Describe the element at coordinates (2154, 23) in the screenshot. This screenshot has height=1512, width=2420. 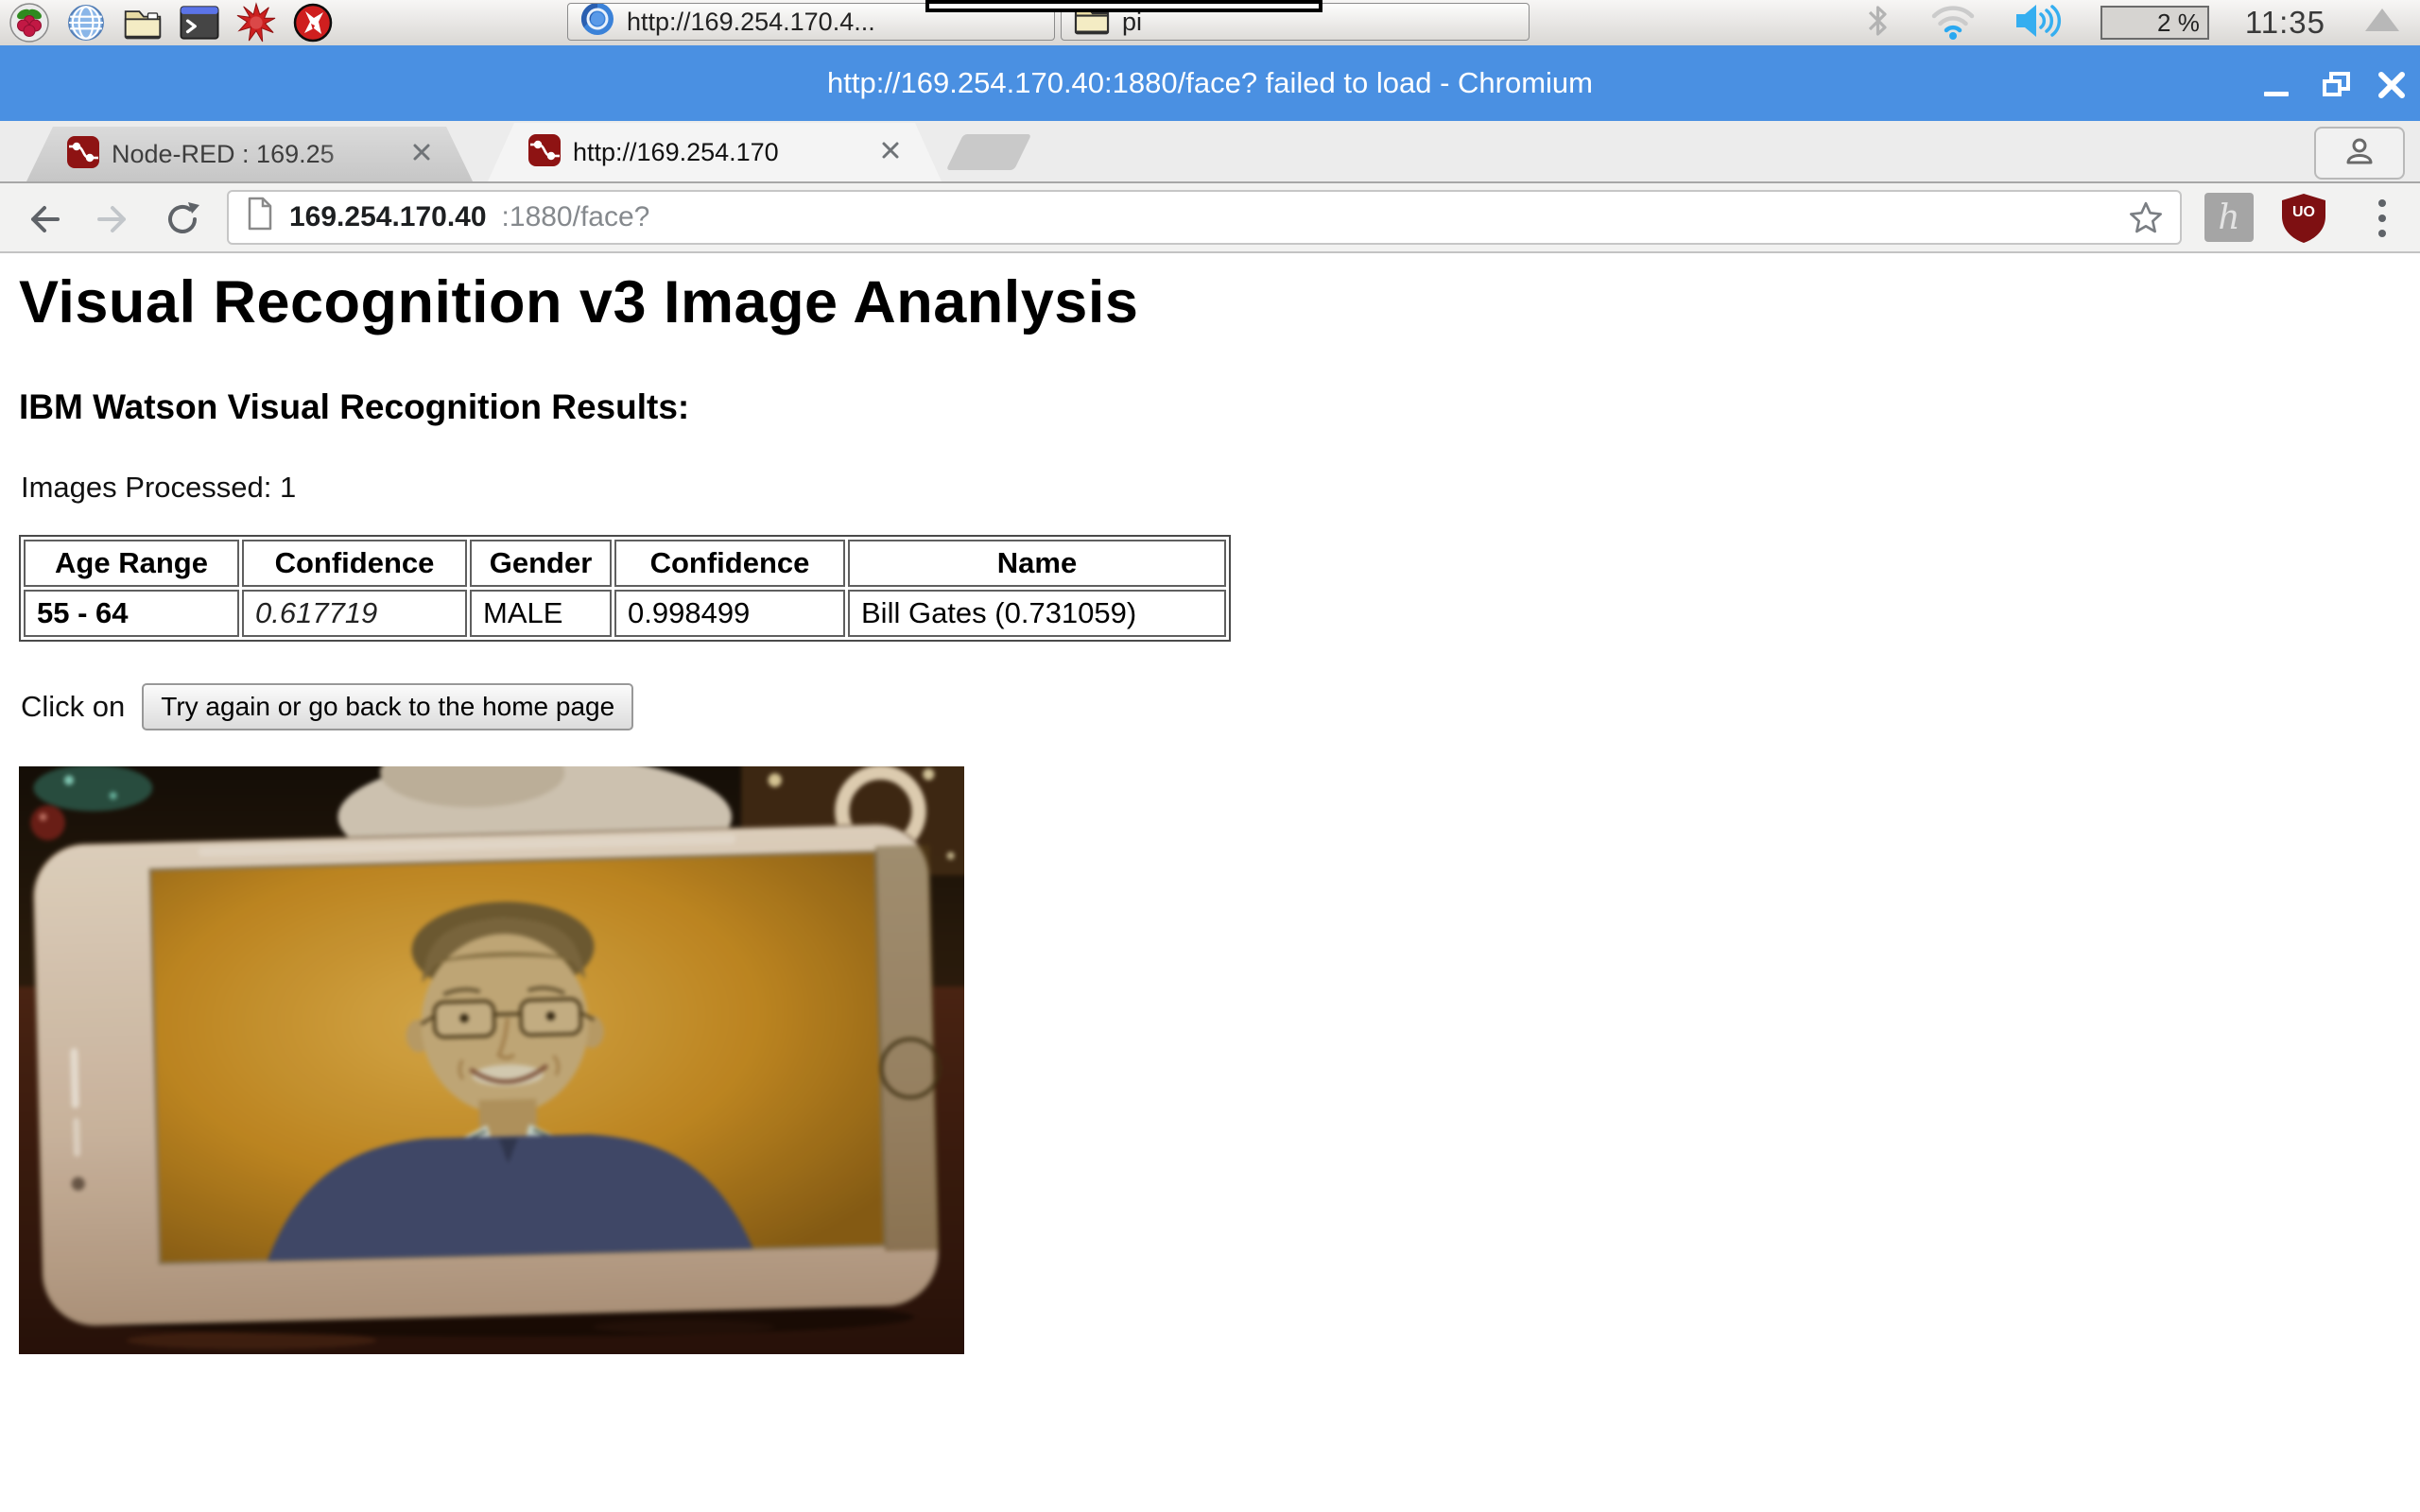
I see `cpu-battery-monitor: 2 %` at that location.